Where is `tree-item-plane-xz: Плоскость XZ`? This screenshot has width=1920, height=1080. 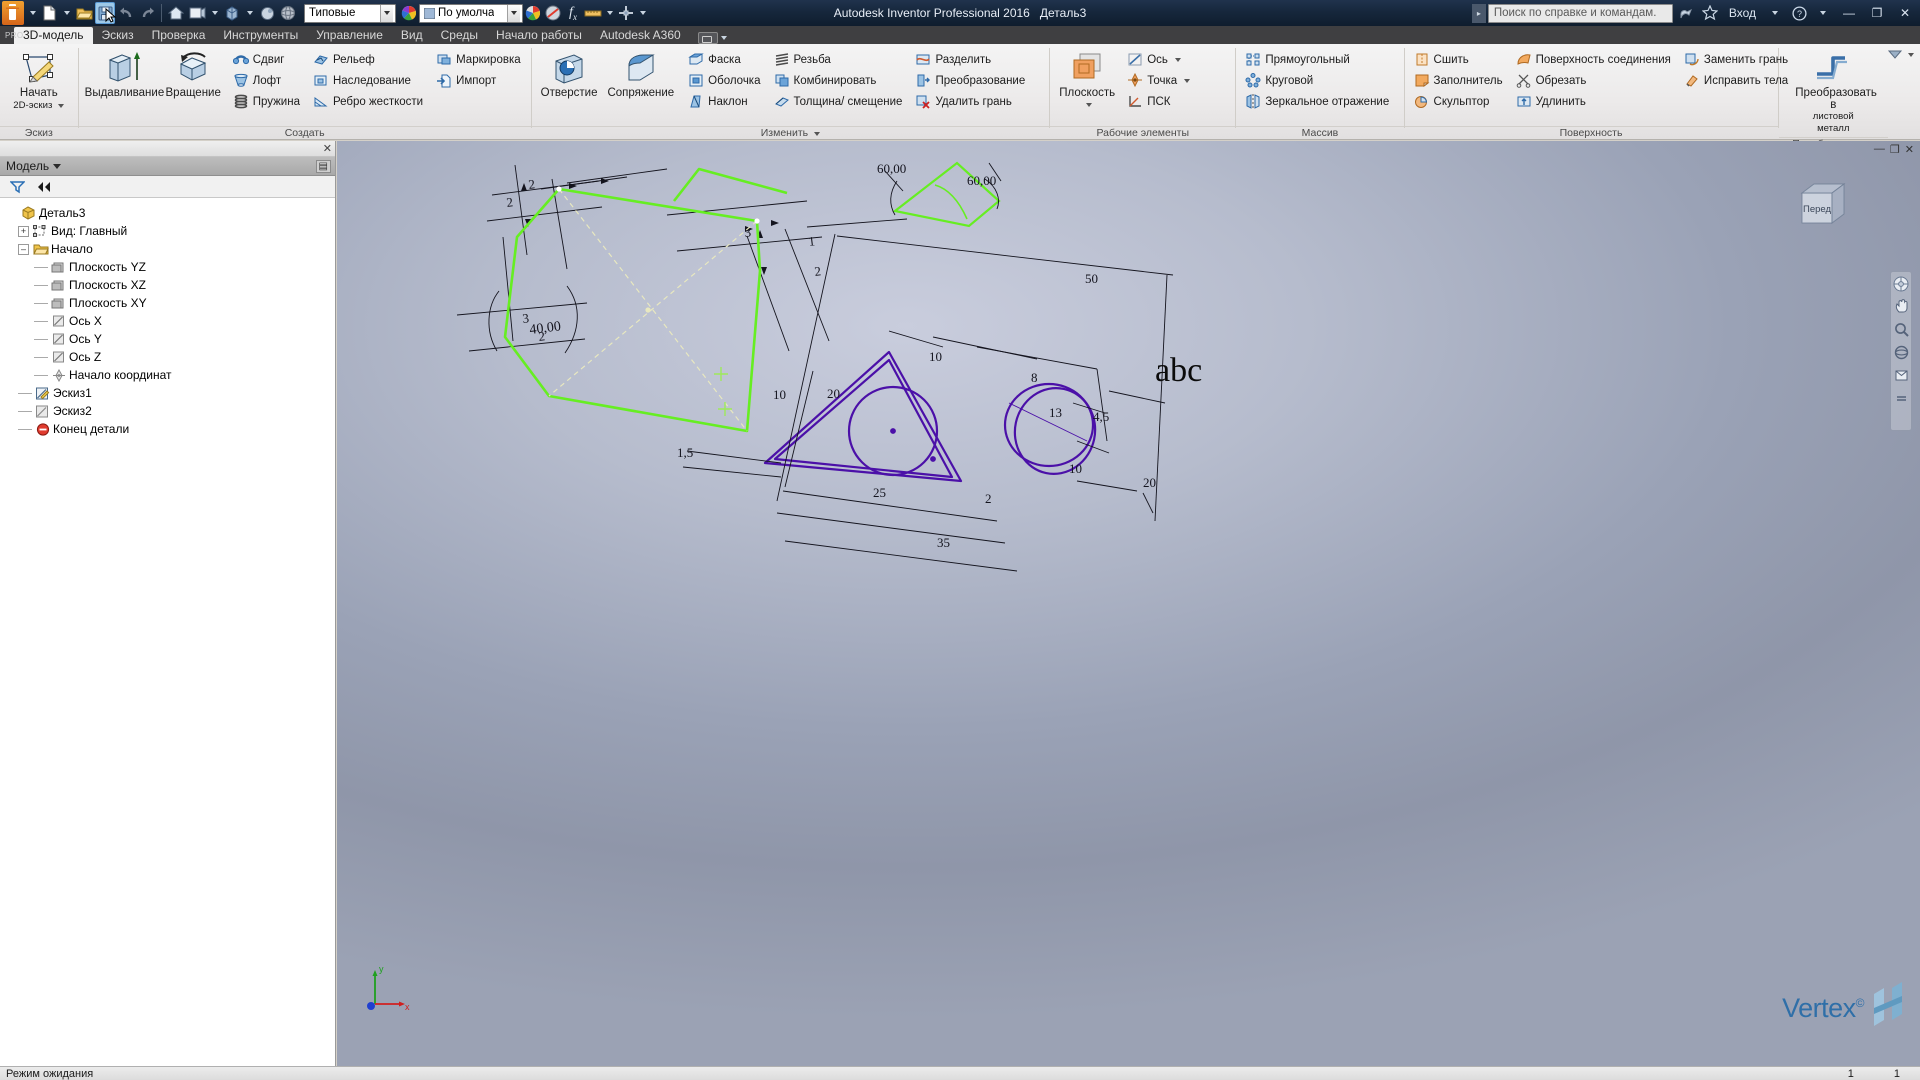
tree-item-plane-xz: Плоскость XZ is located at coordinates (184, 285).